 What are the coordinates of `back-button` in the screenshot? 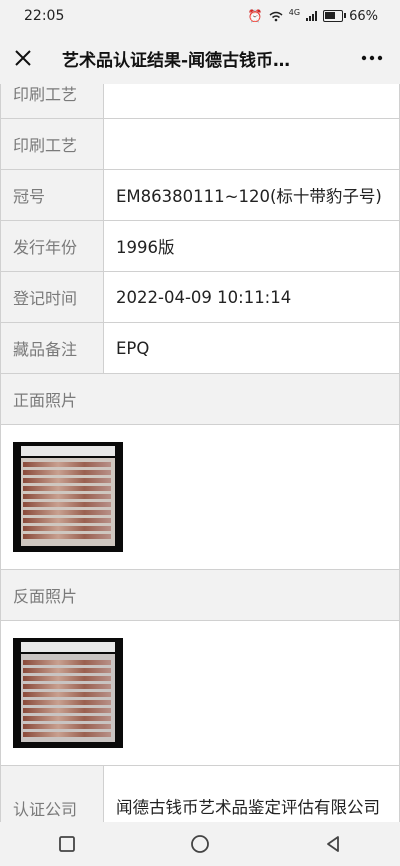 It's located at (333, 844).